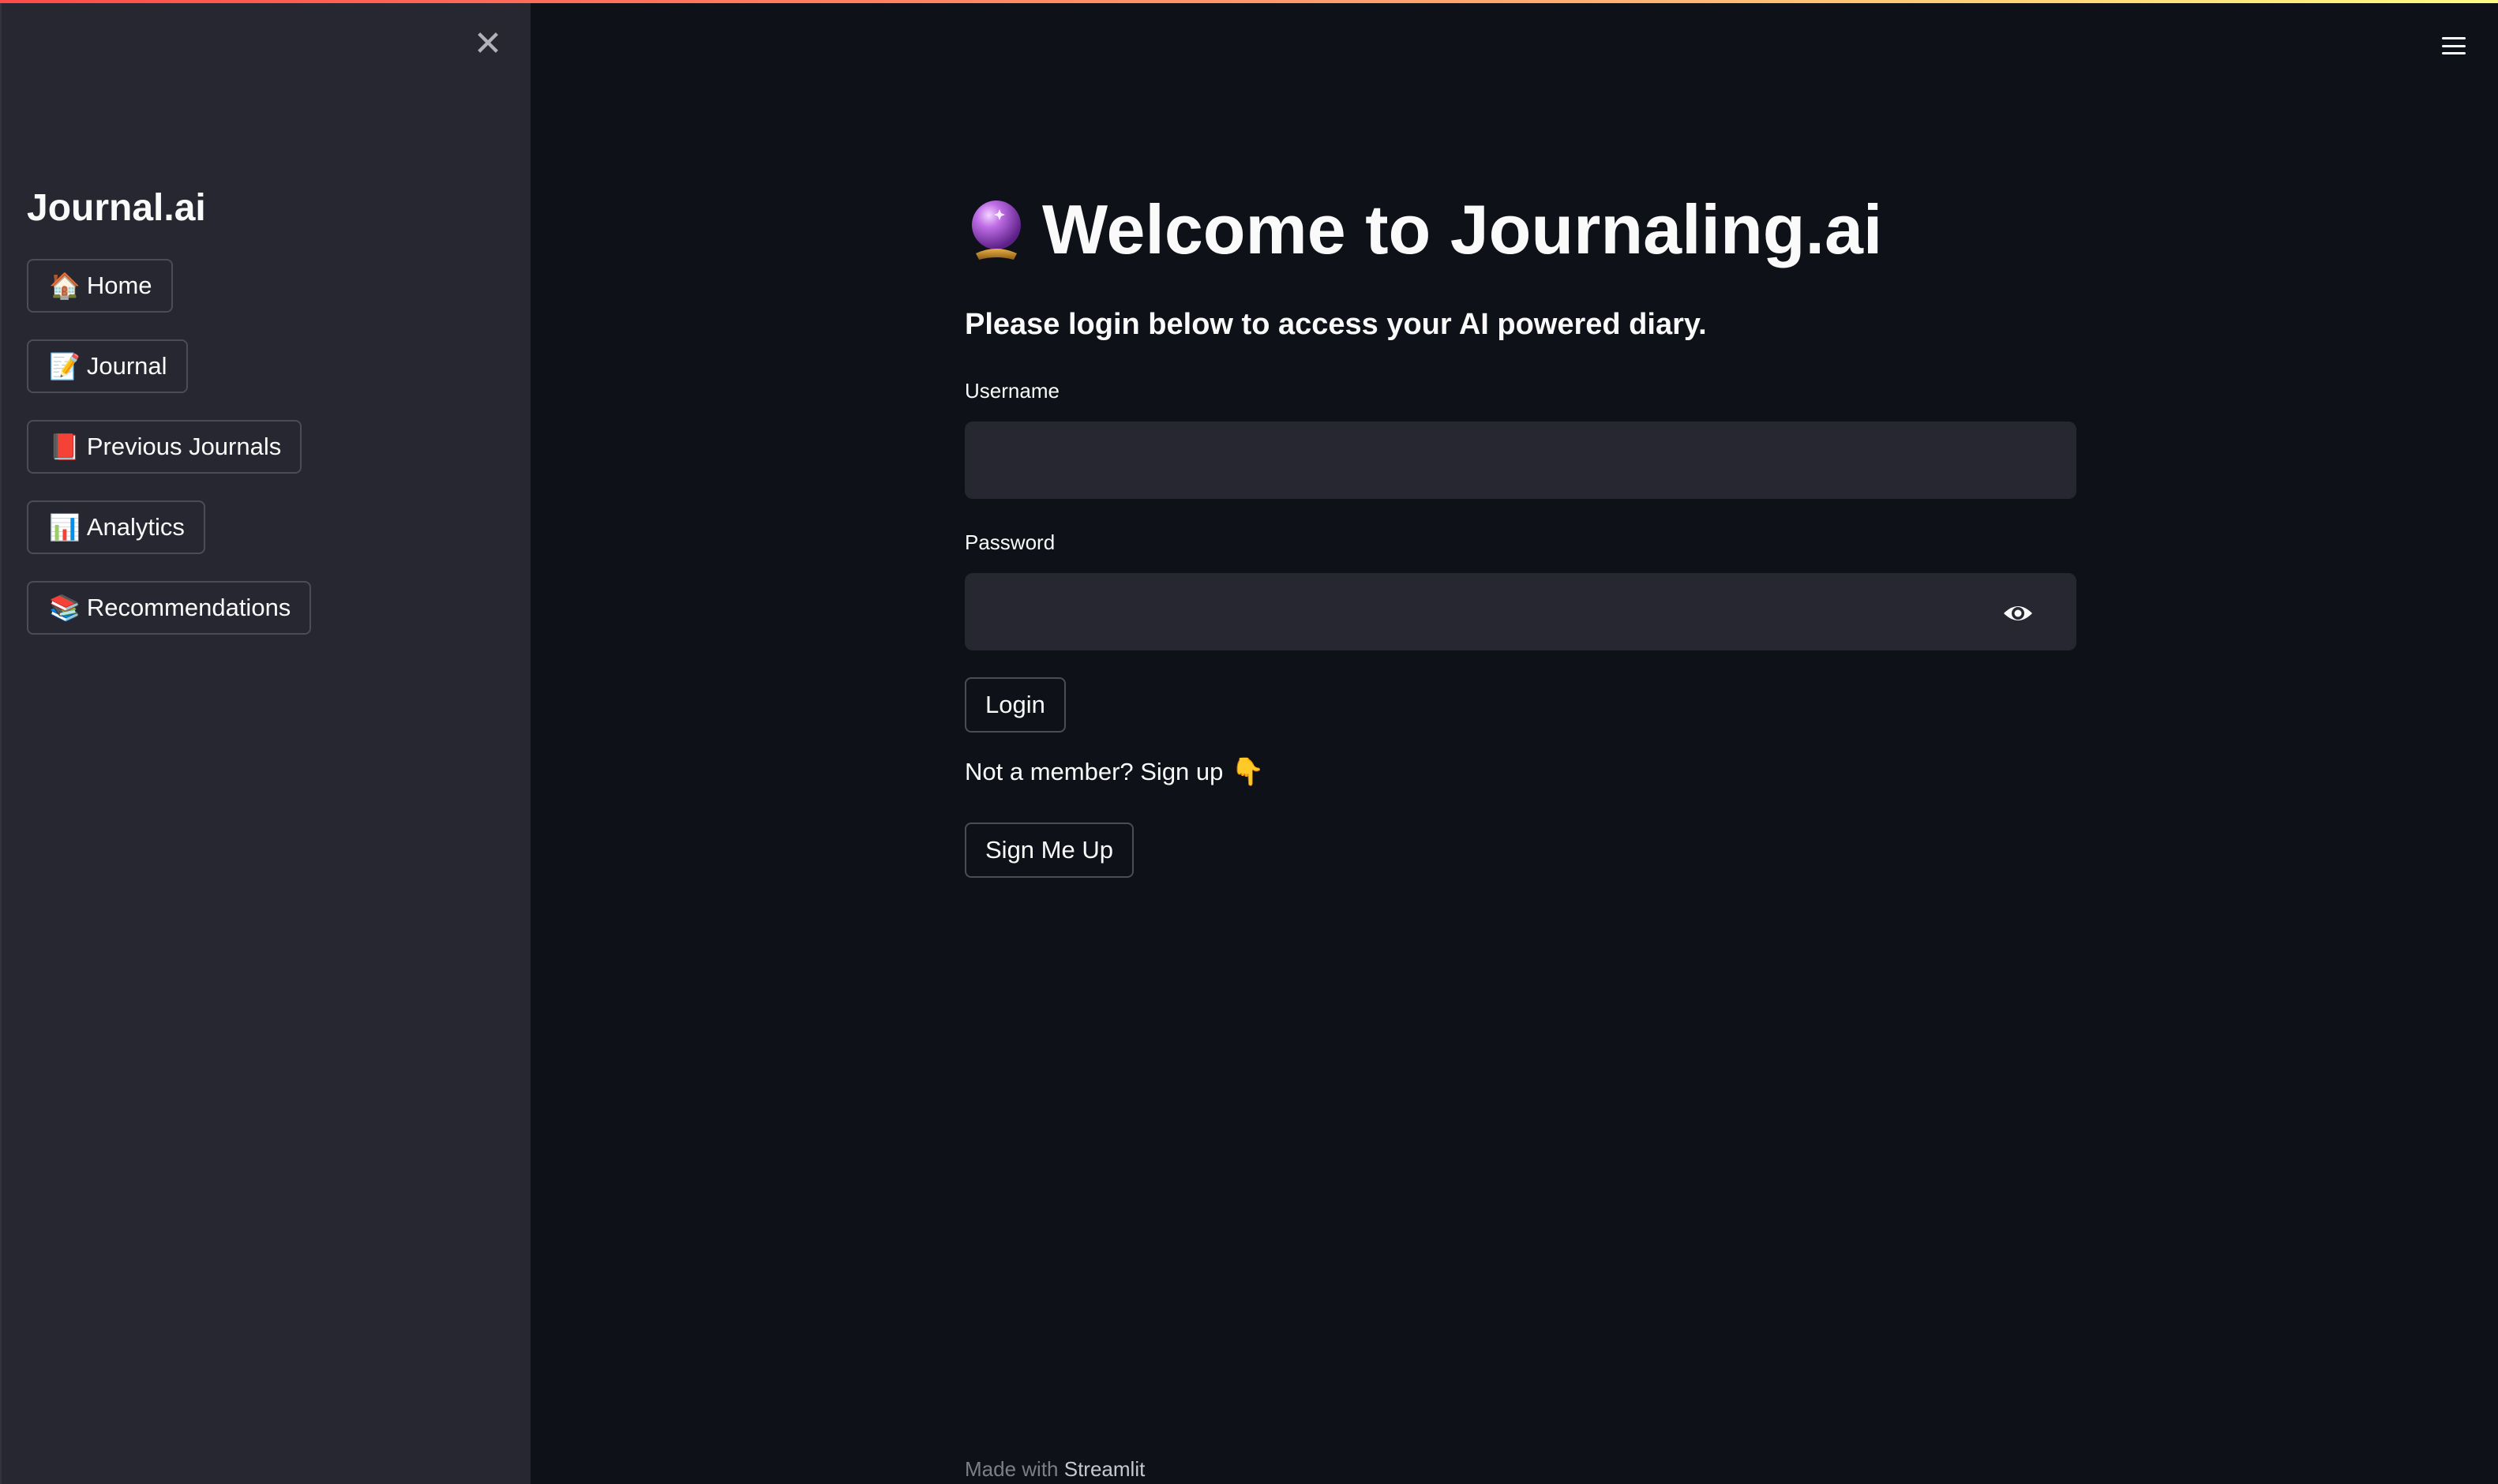 This screenshot has width=2498, height=1484. I want to click on sidebar-item-recommendations: 📚 Recommendations, so click(169, 608).